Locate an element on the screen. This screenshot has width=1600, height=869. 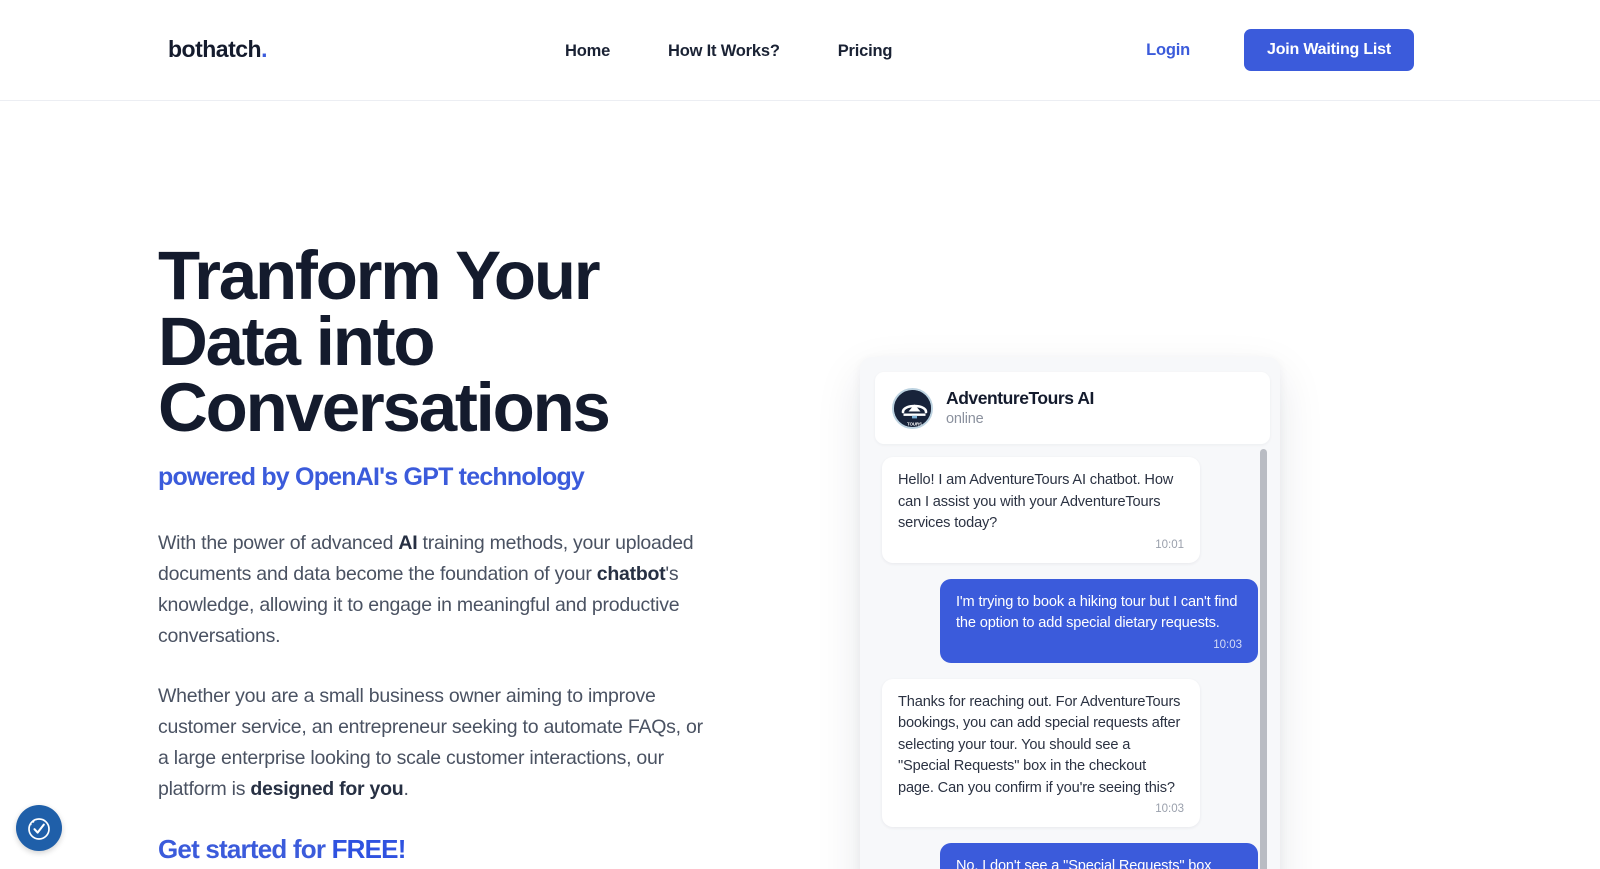
chat-agent-status: online is located at coordinates (965, 418).